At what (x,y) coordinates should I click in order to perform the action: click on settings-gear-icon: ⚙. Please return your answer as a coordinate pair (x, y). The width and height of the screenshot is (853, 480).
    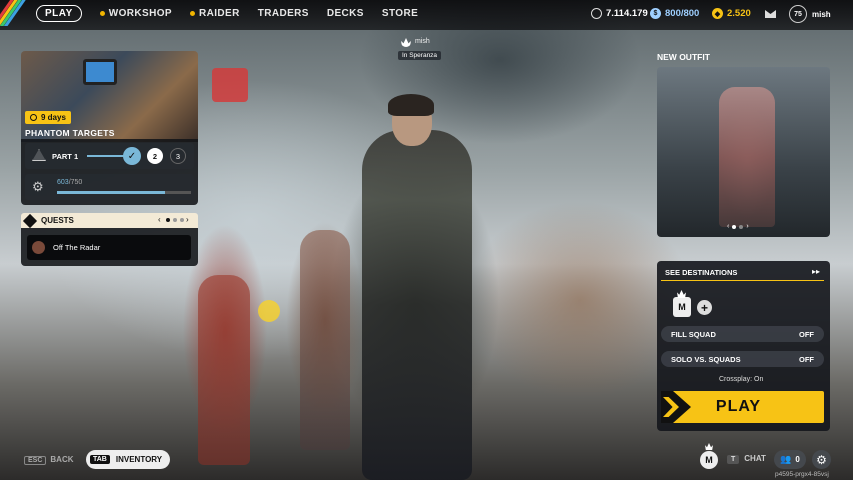
    Looking at the image, I should click on (821, 459).